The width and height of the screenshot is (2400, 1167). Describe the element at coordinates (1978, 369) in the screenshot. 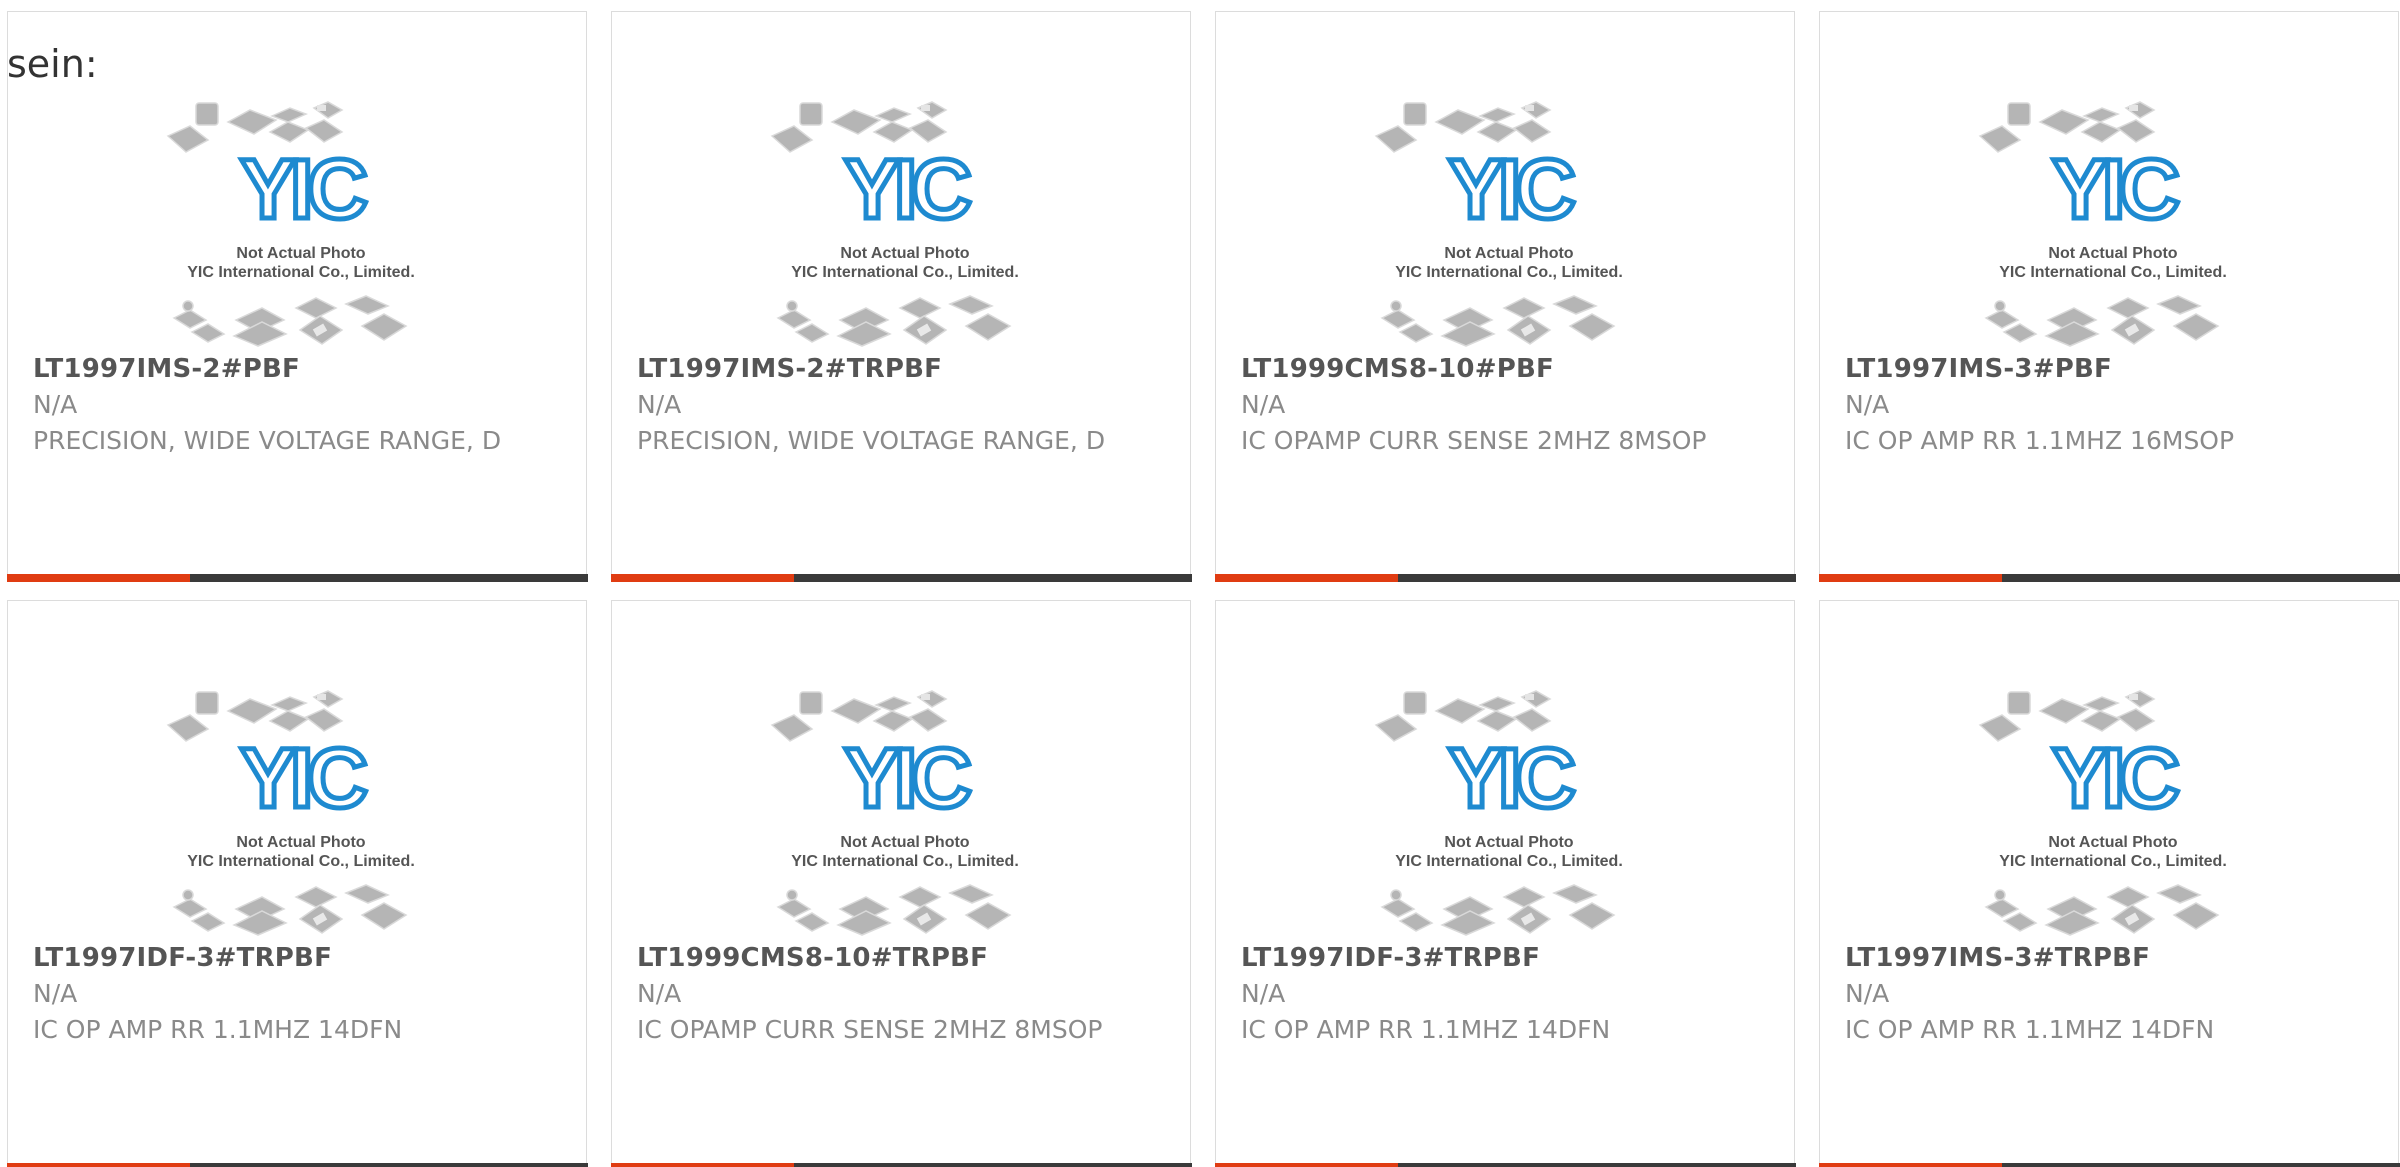

I see `part-number-link: LT1997IMS-3#PBF` at that location.